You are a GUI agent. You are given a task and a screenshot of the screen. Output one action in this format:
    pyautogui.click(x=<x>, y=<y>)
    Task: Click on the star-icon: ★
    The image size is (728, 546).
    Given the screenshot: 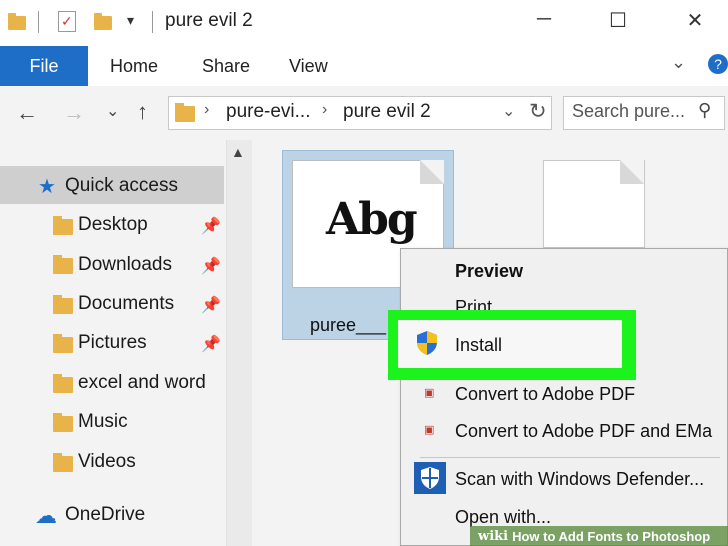 What is the action you would take?
    pyautogui.click(x=47, y=187)
    